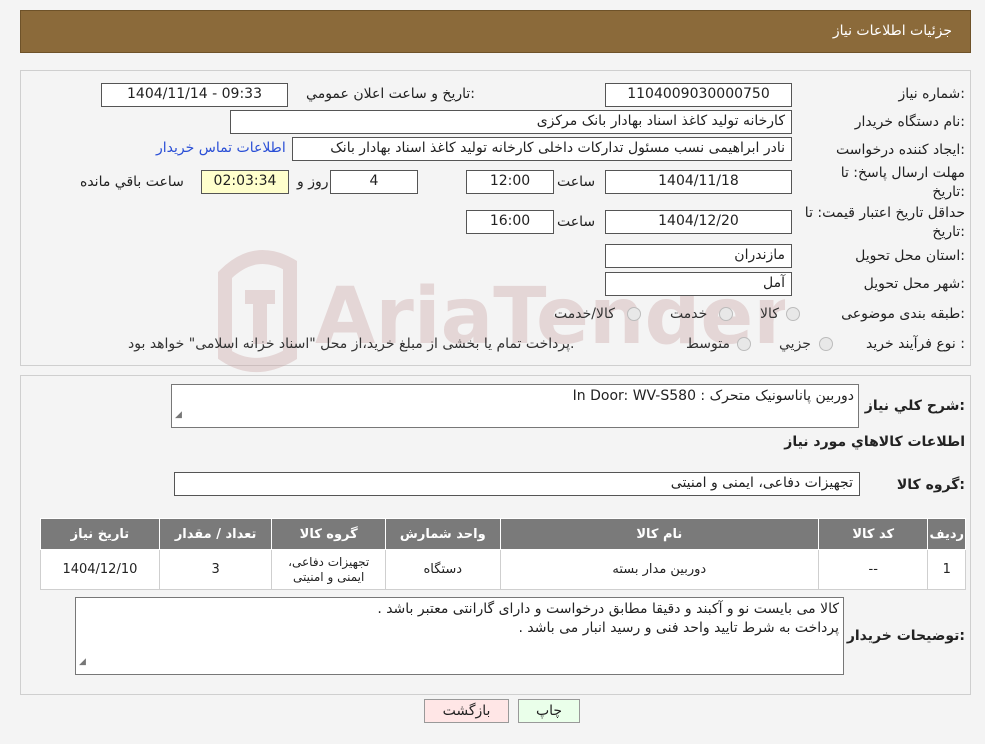  Describe the element at coordinates (698, 222) in the screenshot. I see `validity-date-field: 1404/12/20` at that location.